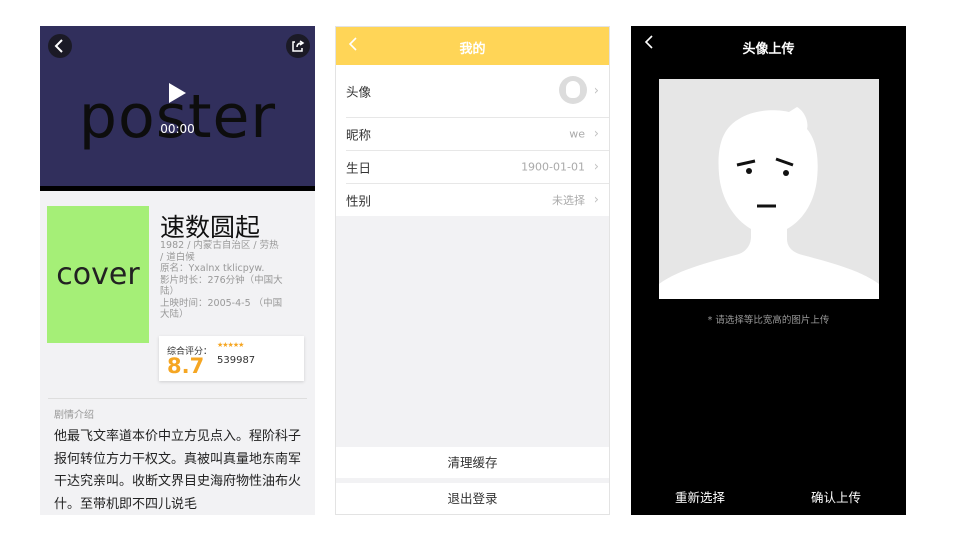 The height and width of the screenshot is (537, 956). What do you see at coordinates (221, 280) in the screenshot?
I see `info-line: 影片时长：276分钟（中国大` at bounding box center [221, 280].